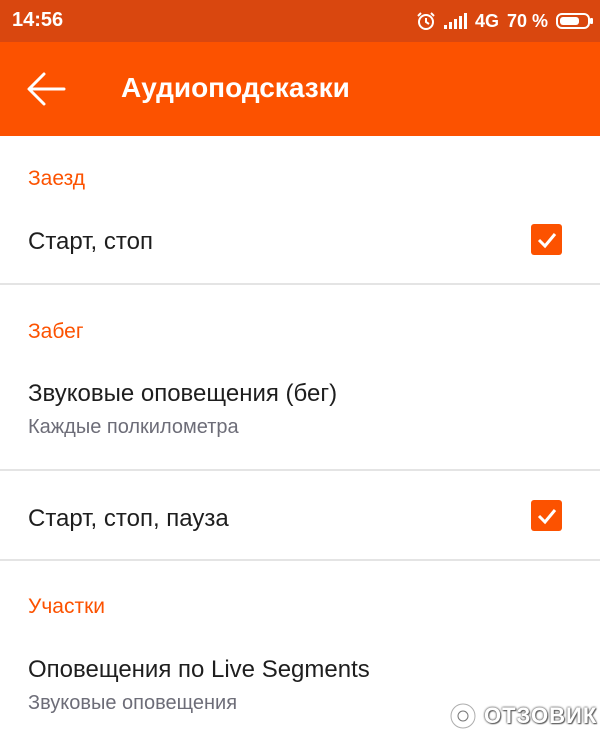 The image size is (600, 745). What do you see at coordinates (463, 716) in the screenshot?
I see `otzovik-logo-icon` at bounding box center [463, 716].